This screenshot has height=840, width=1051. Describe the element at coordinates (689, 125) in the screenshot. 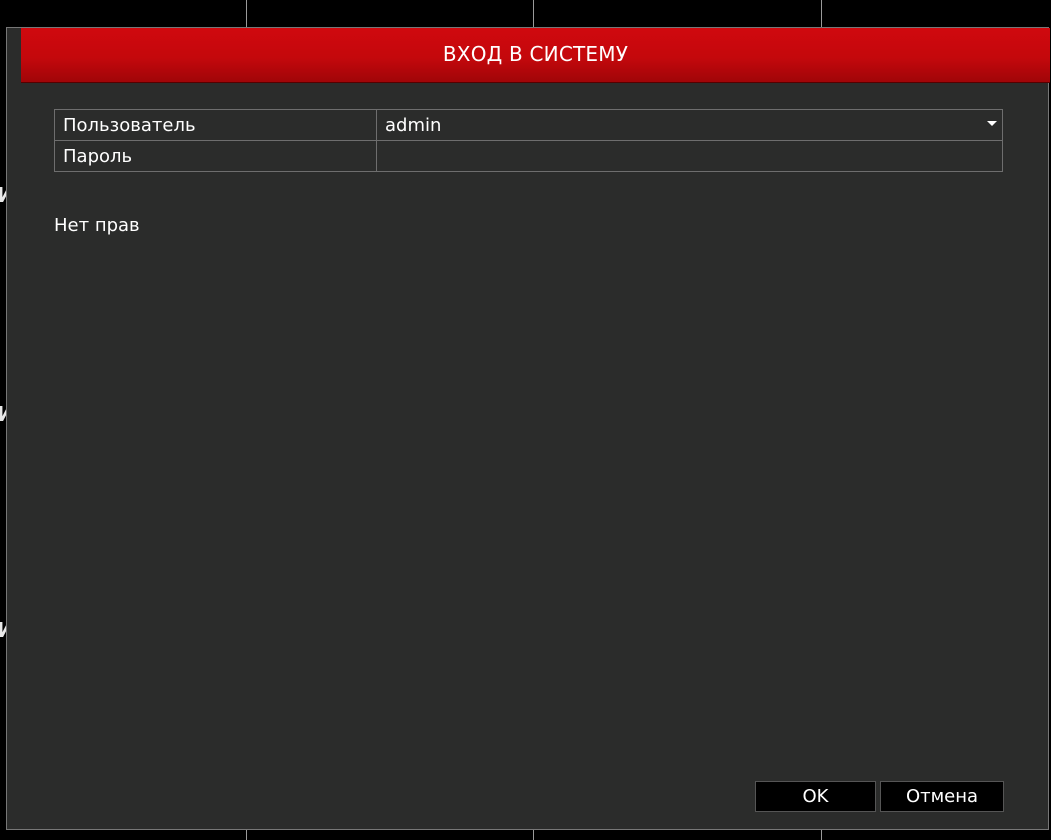

I see `user-select: admin` at that location.